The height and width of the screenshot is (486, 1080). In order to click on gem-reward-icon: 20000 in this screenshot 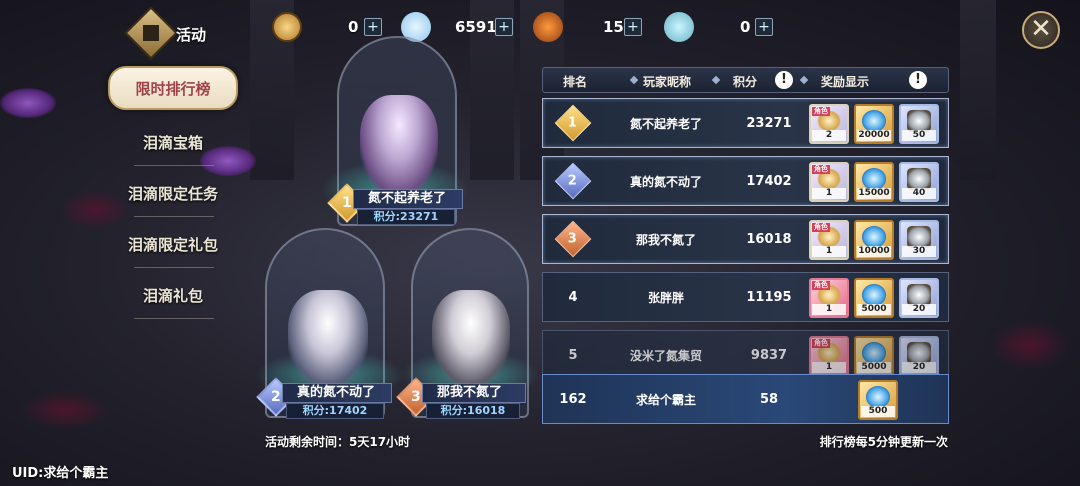, I will do `click(874, 124)`.